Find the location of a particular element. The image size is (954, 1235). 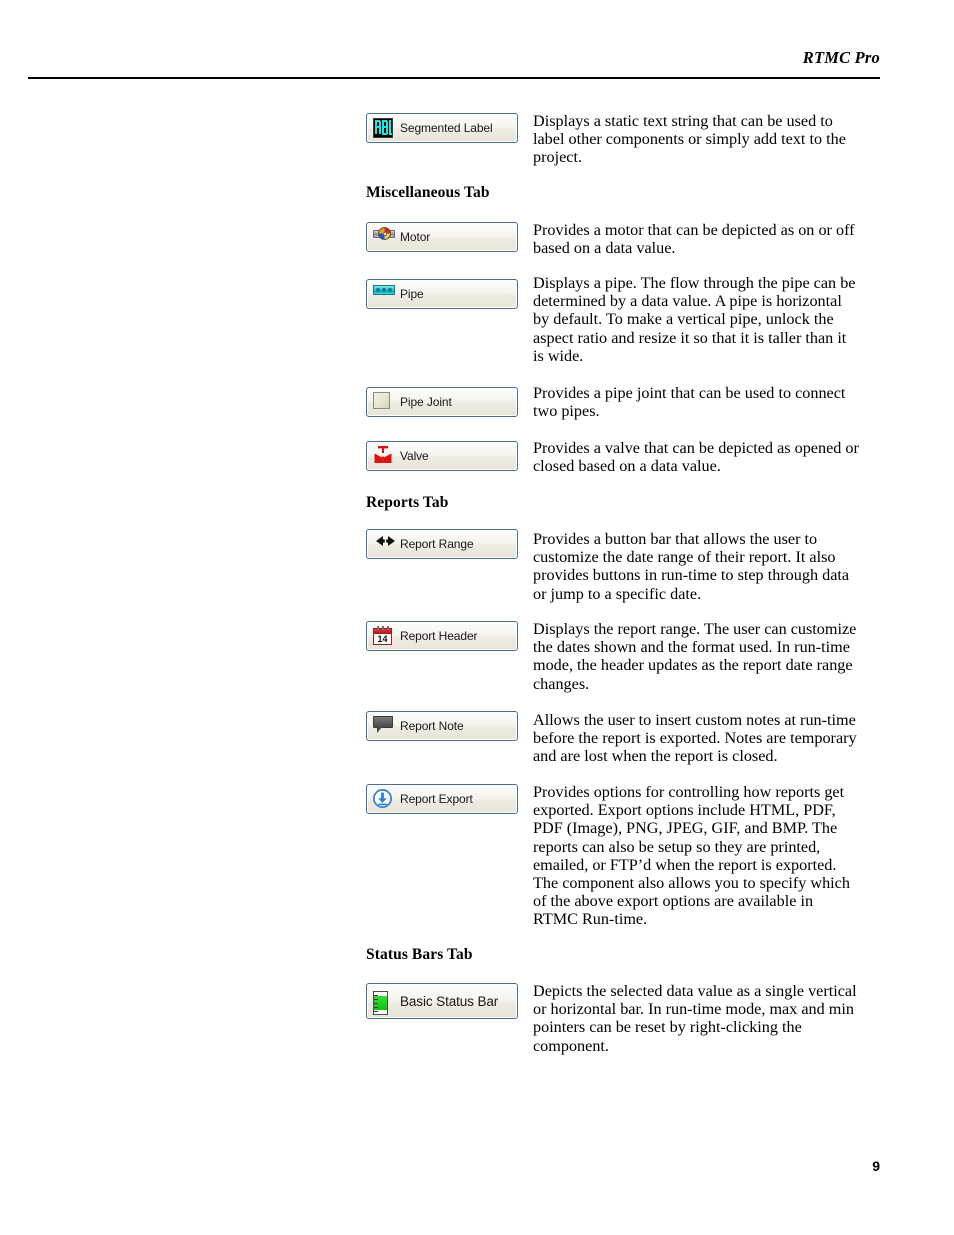

component-button-report-header: 14 Report Header is located at coordinates (442, 636).